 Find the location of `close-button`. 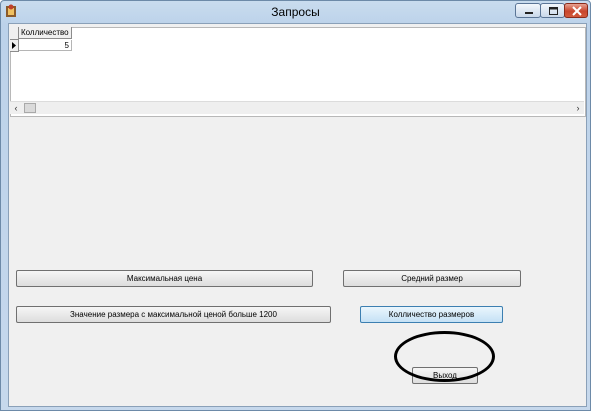

close-button is located at coordinates (576, 10).